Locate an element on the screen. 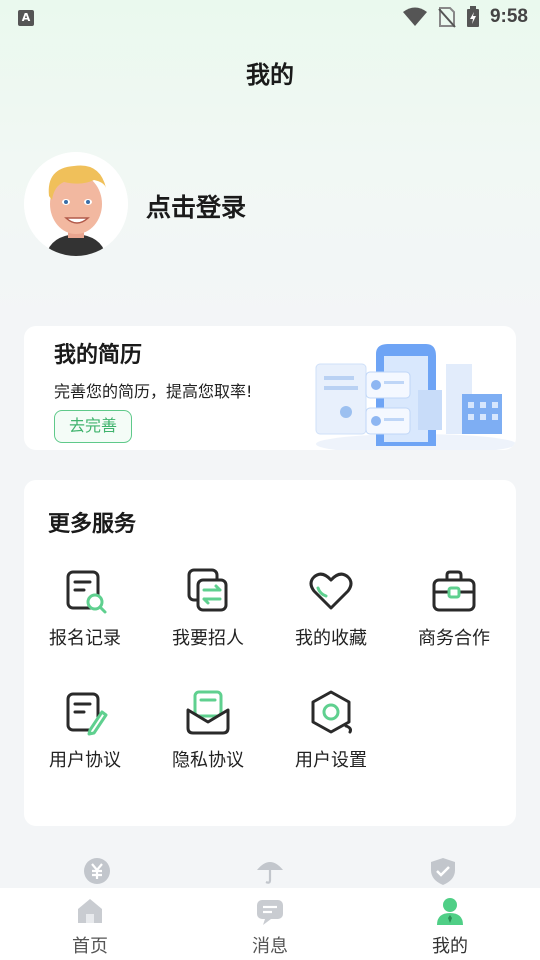 Image resolution: width=540 pixels, height=960 pixels. resume-title: 我的简历 is located at coordinates (98, 355).